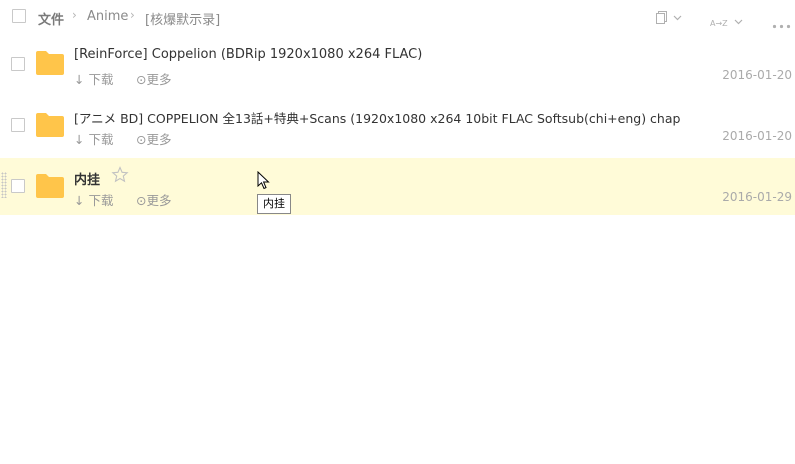 The image size is (795, 464). I want to click on modified-date: 2016-01-29, so click(757, 197).